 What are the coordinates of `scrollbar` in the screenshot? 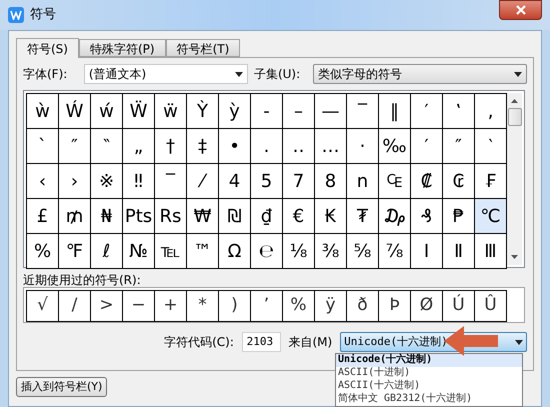 It's located at (514, 179).